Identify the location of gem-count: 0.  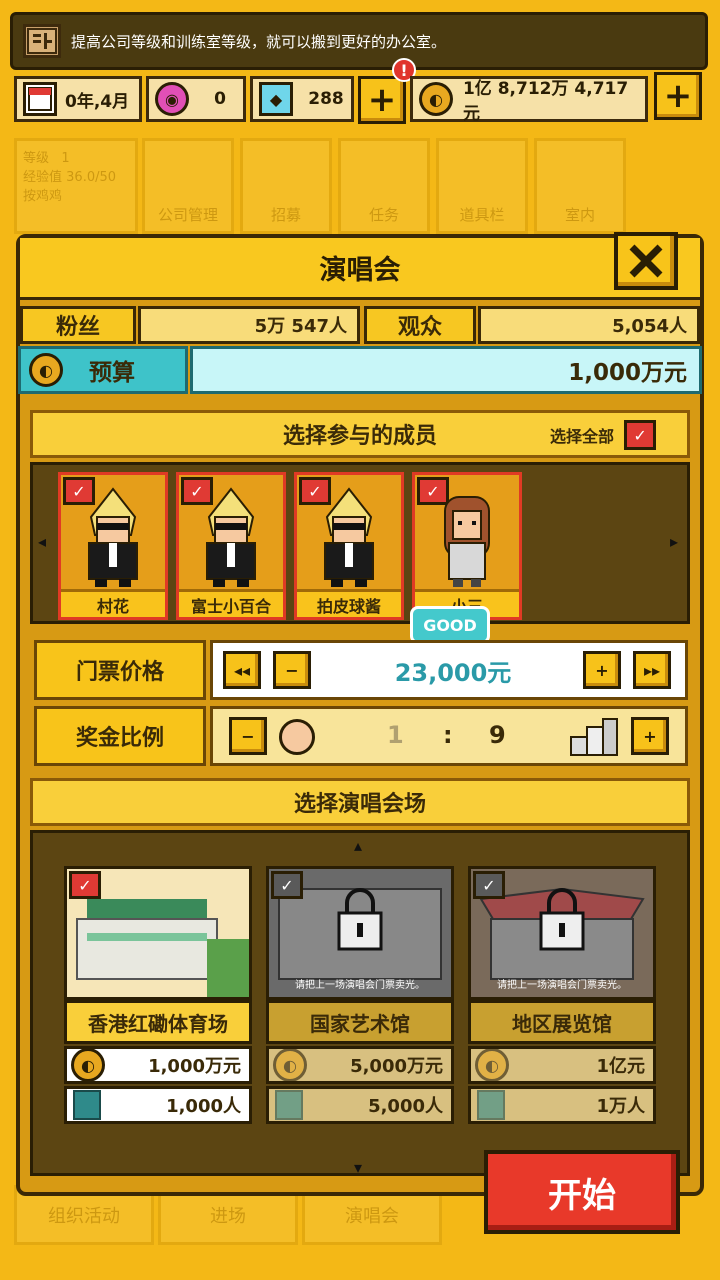
(220, 99).